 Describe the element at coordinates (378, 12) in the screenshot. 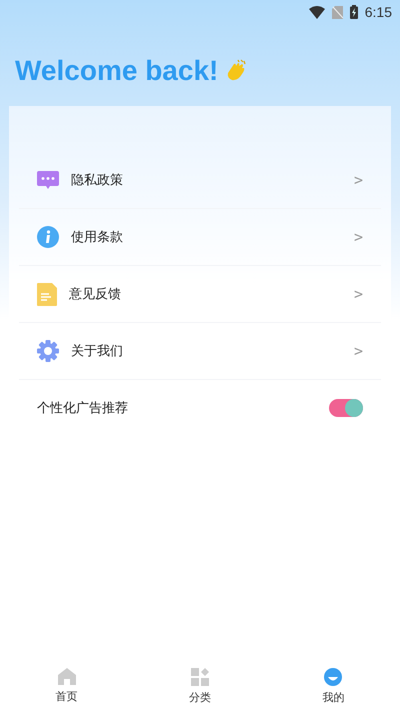

I see `status-time: 6:15` at that location.